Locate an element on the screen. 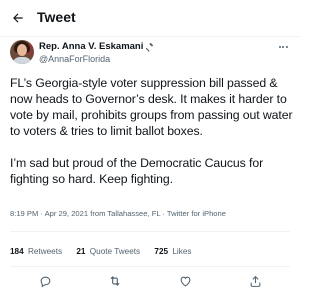 The height and width of the screenshot is (300, 320). like-icon is located at coordinates (185, 281).